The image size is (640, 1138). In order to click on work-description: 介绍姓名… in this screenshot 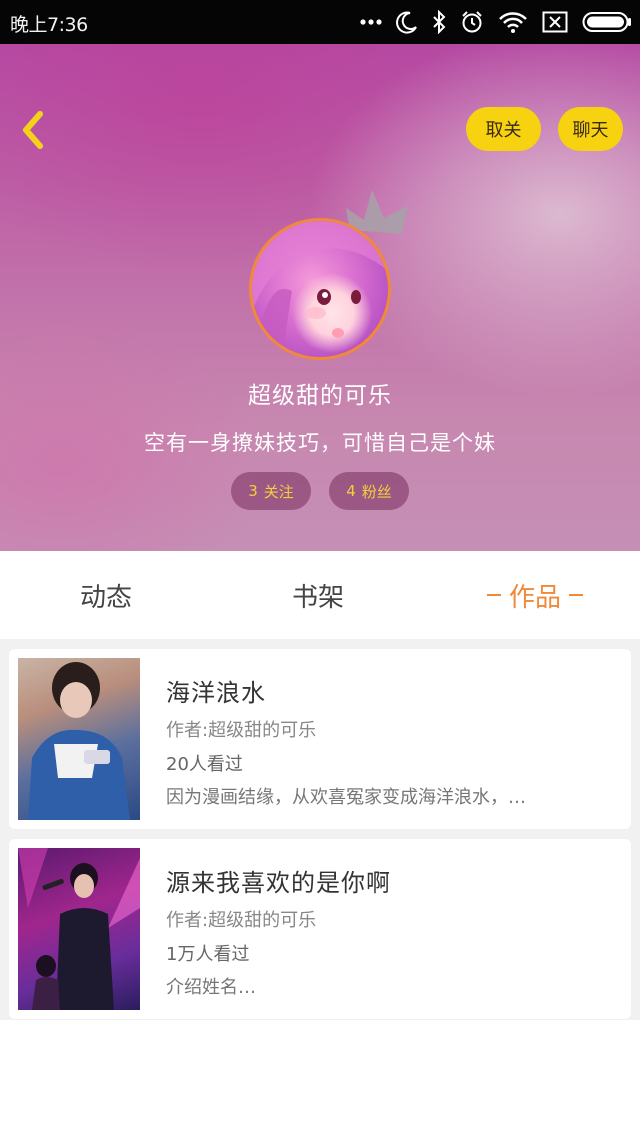, I will do `click(211, 987)`.